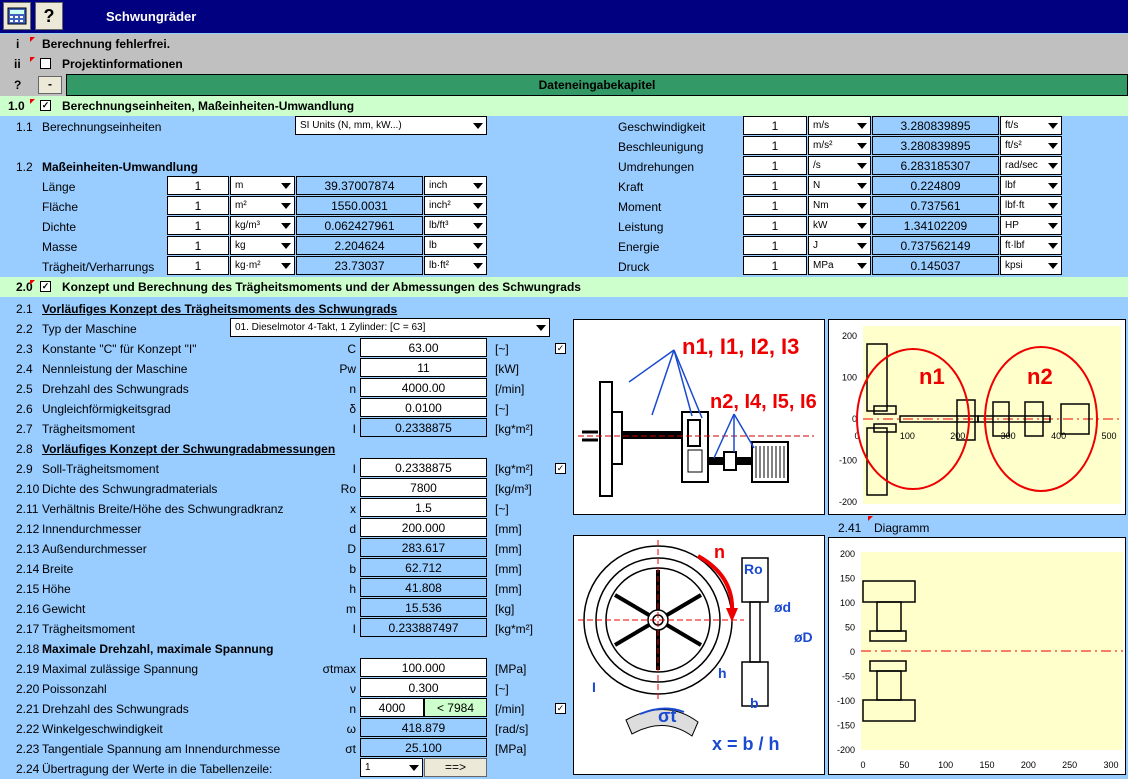 This screenshot has height=779, width=1128. Describe the element at coordinates (423, 527) in the screenshot. I see `param-input: 200.000` at that location.